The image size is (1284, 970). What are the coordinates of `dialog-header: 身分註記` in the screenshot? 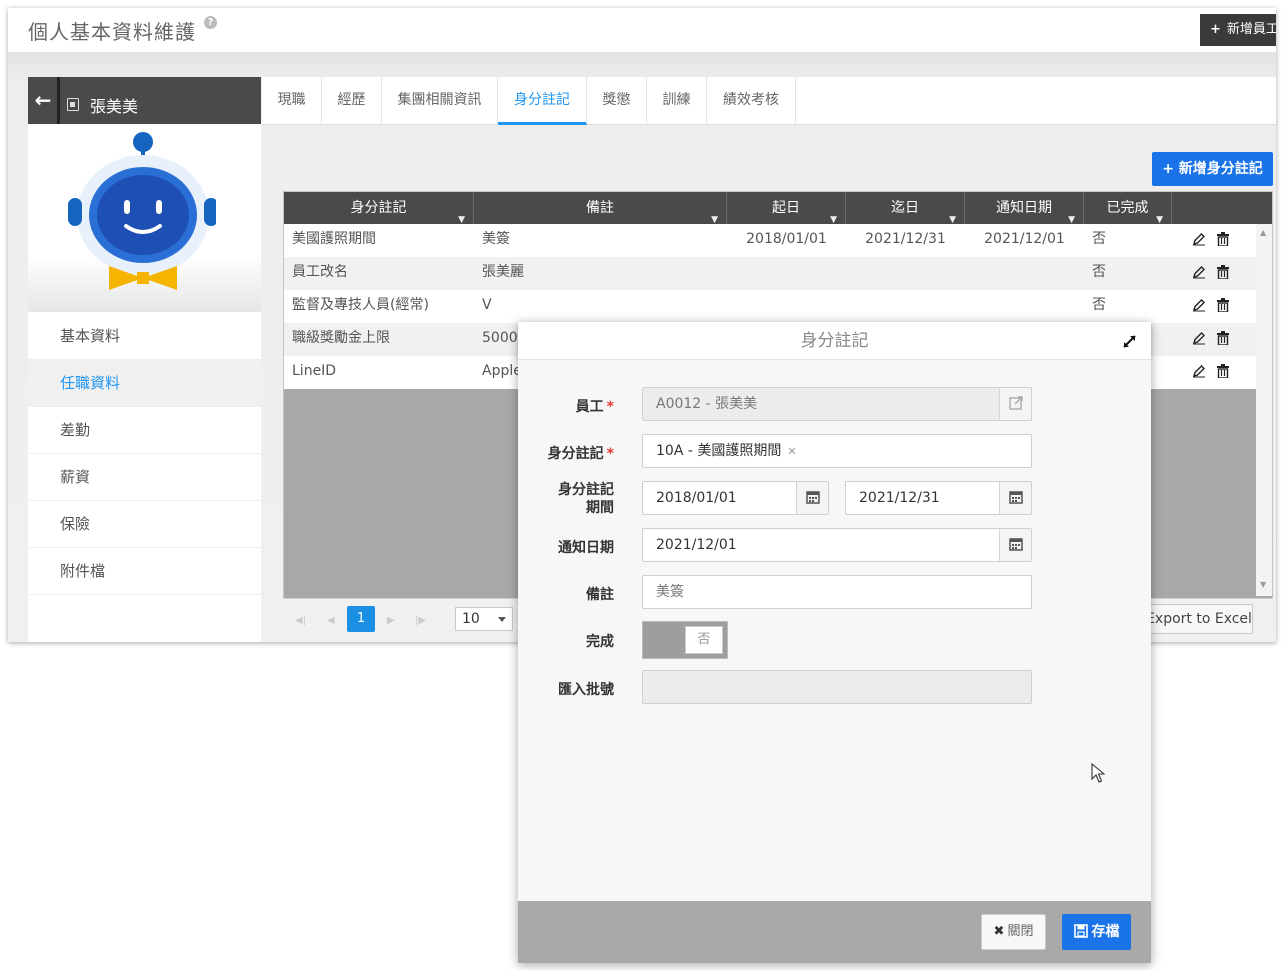 It's located at (834, 341).